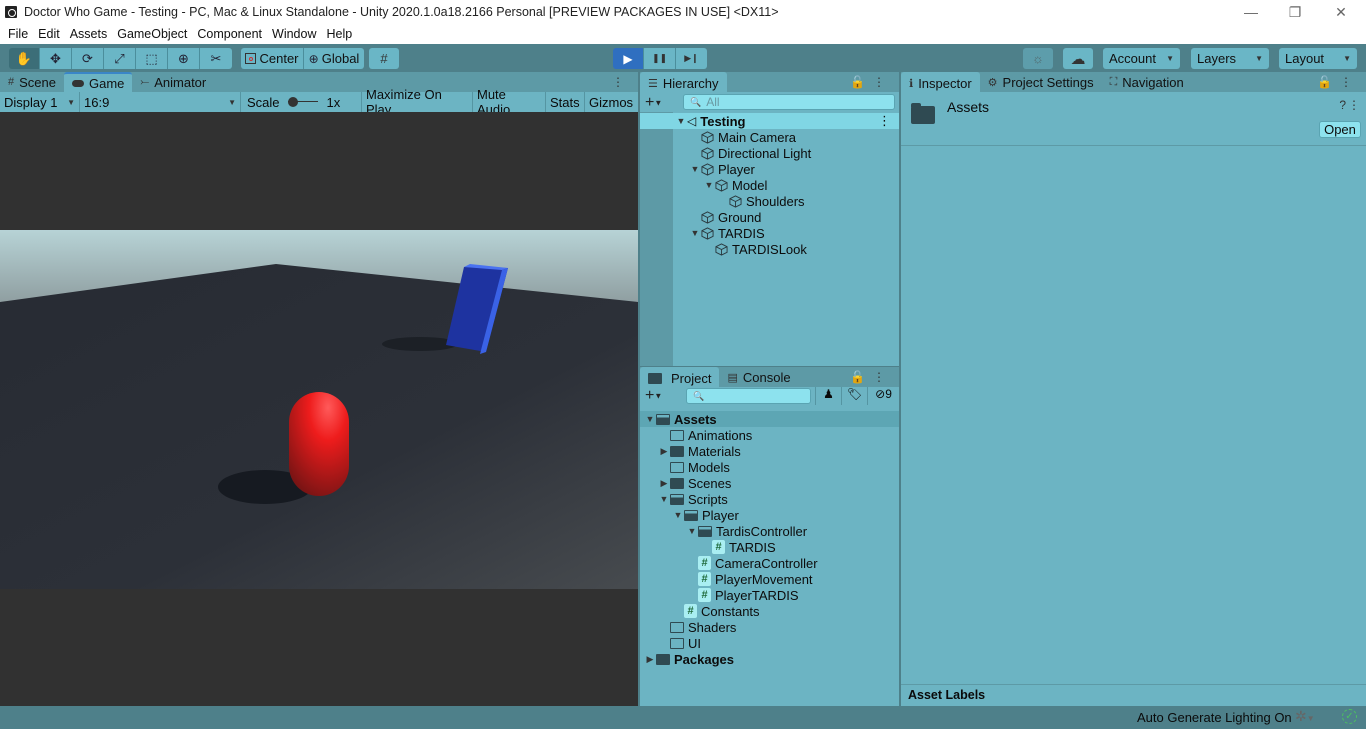 The height and width of the screenshot is (729, 1366). I want to click on project-item: ▶ Packages, so click(769, 659).